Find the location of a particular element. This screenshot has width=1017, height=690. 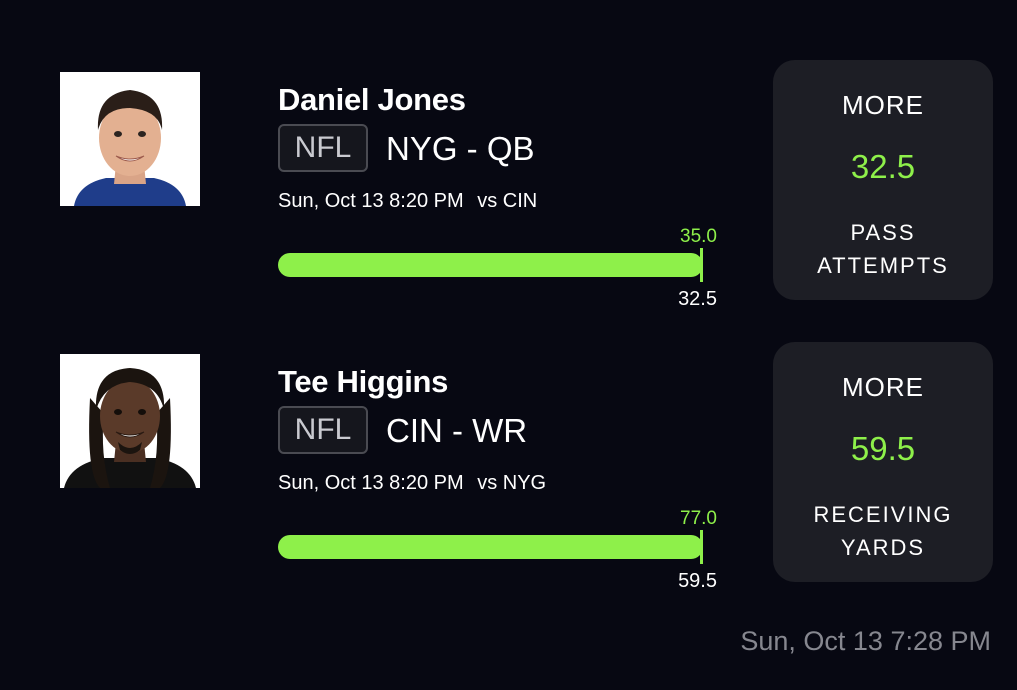

stat-name-line2: ATTEMPTS is located at coordinates (883, 265).